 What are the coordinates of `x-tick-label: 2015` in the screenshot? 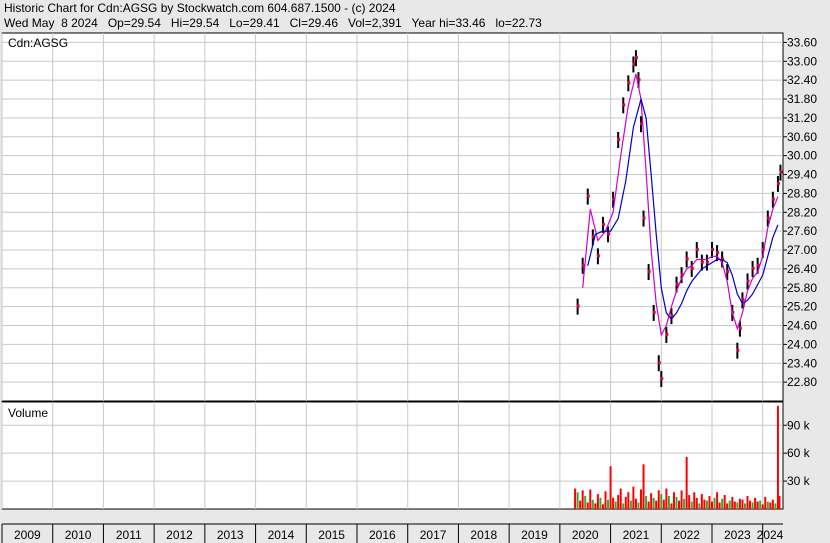 It's located at (331, 535).